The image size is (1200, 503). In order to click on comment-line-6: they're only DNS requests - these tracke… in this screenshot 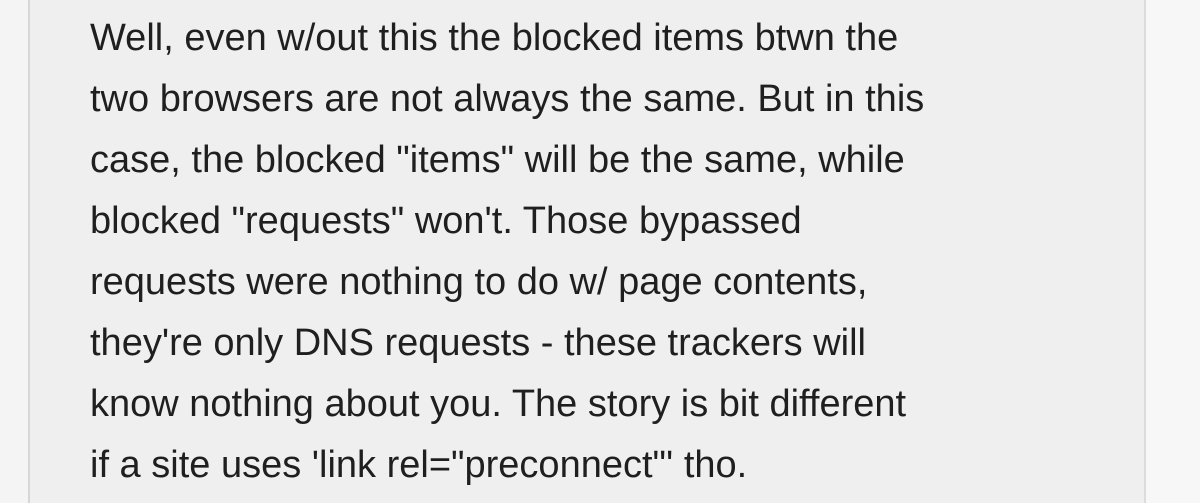, I will do `click(478, 343)`.